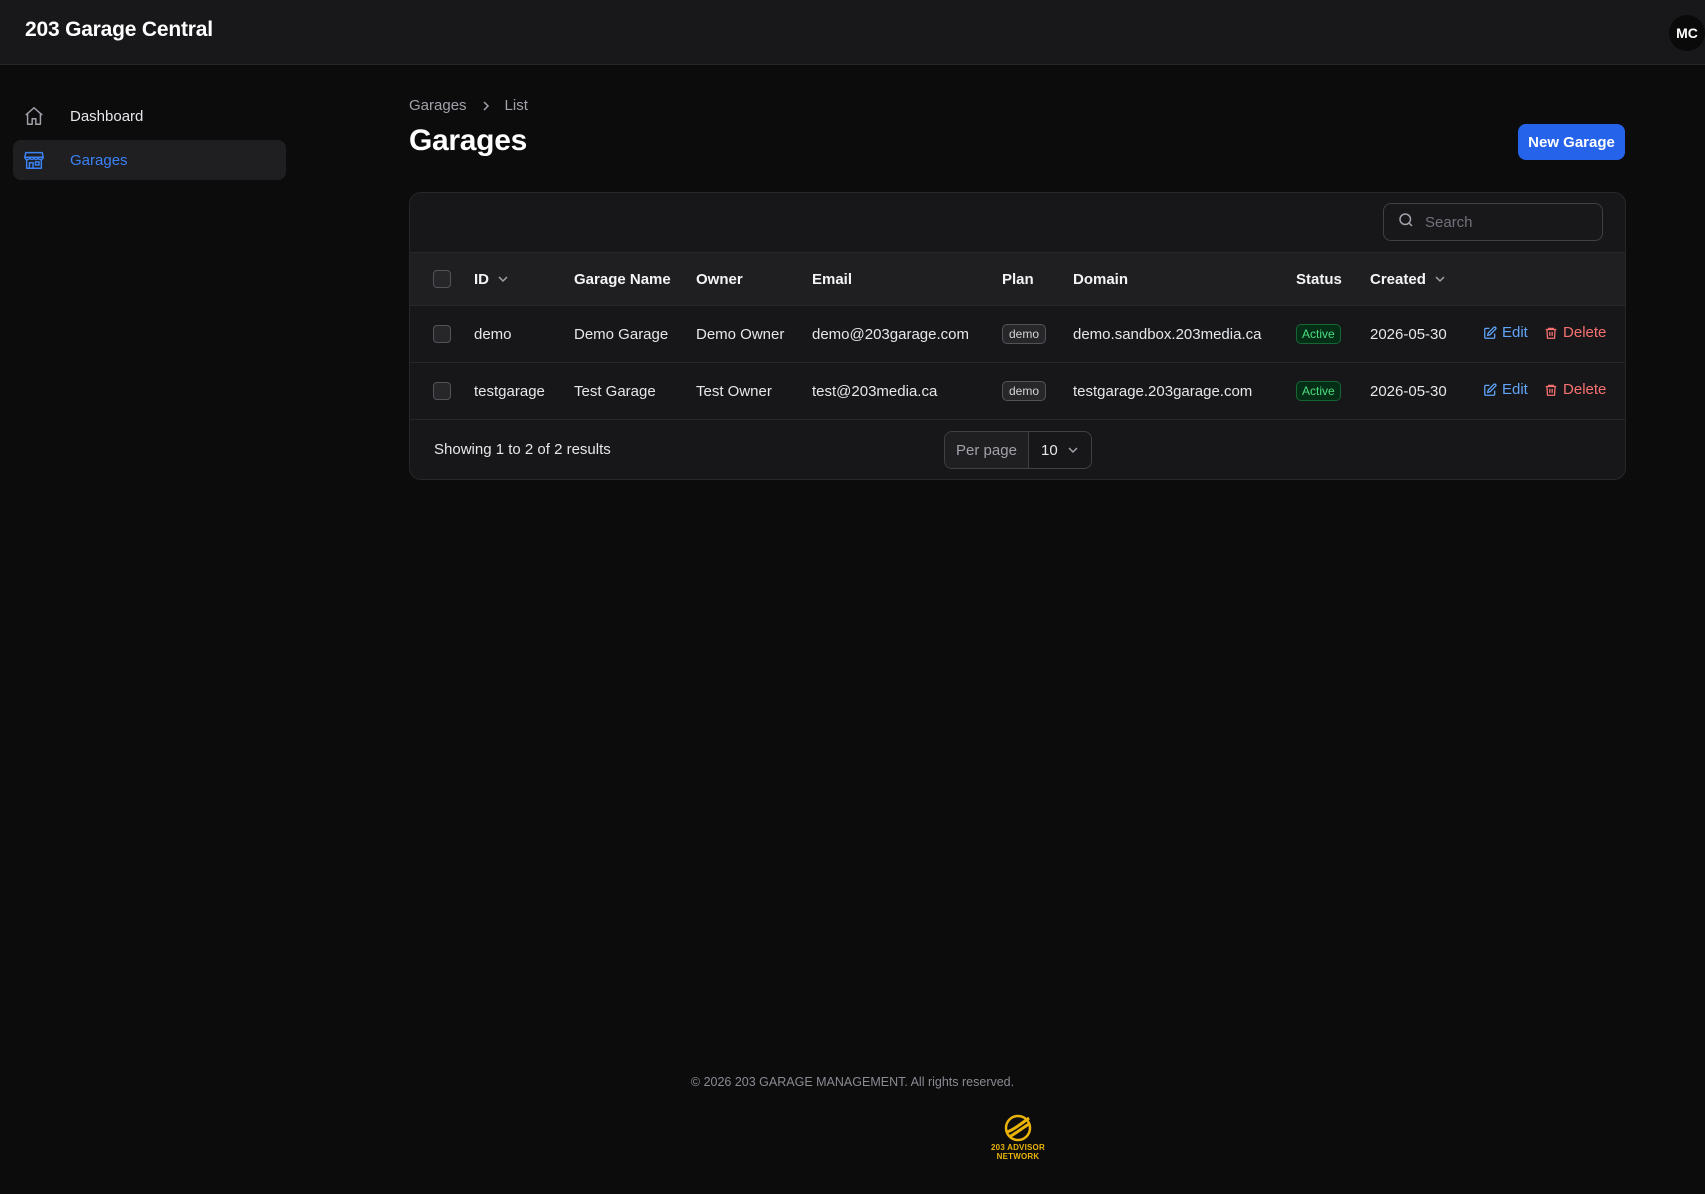 The image size is (1705, 1194). What do you see at coordinates (875, 391) in the screenshot?
I see `cell-email: test@203media.ca` at bounding box center [875, 391].